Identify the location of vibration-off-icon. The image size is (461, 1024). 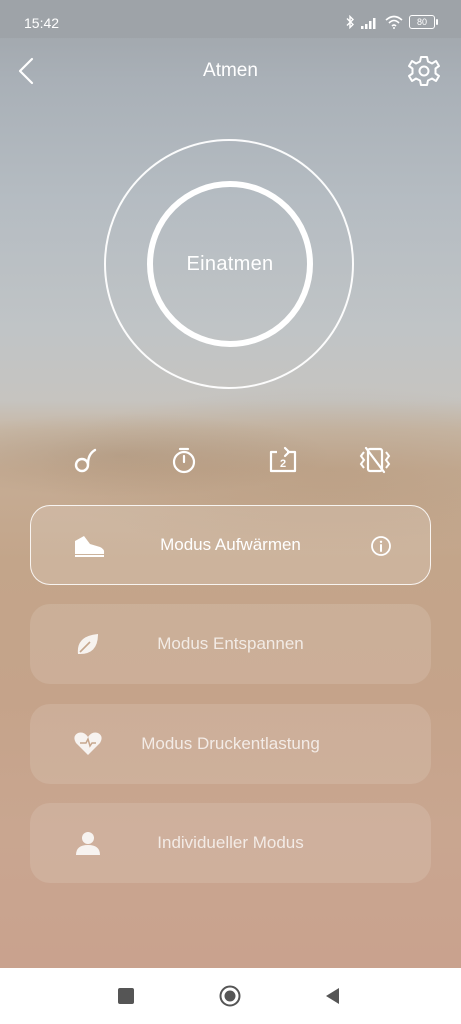
(375, 460).